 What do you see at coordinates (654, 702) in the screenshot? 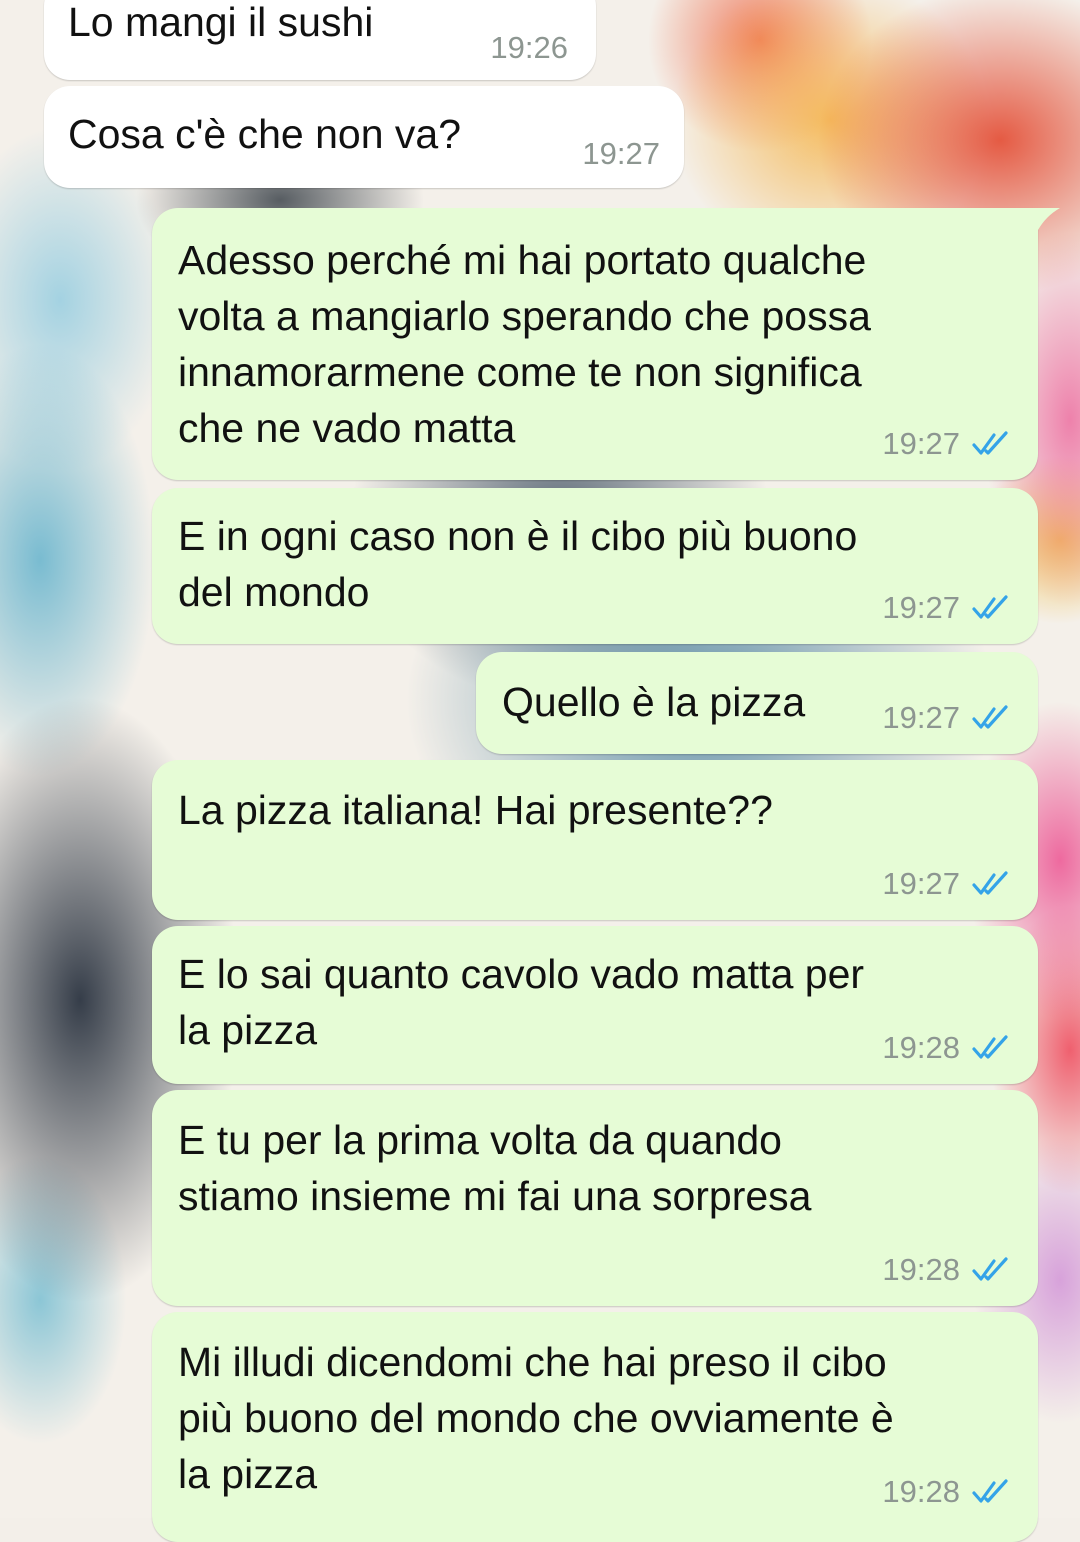
I see `message-text: Quello è la pizza` at bounding box center [654, 702].